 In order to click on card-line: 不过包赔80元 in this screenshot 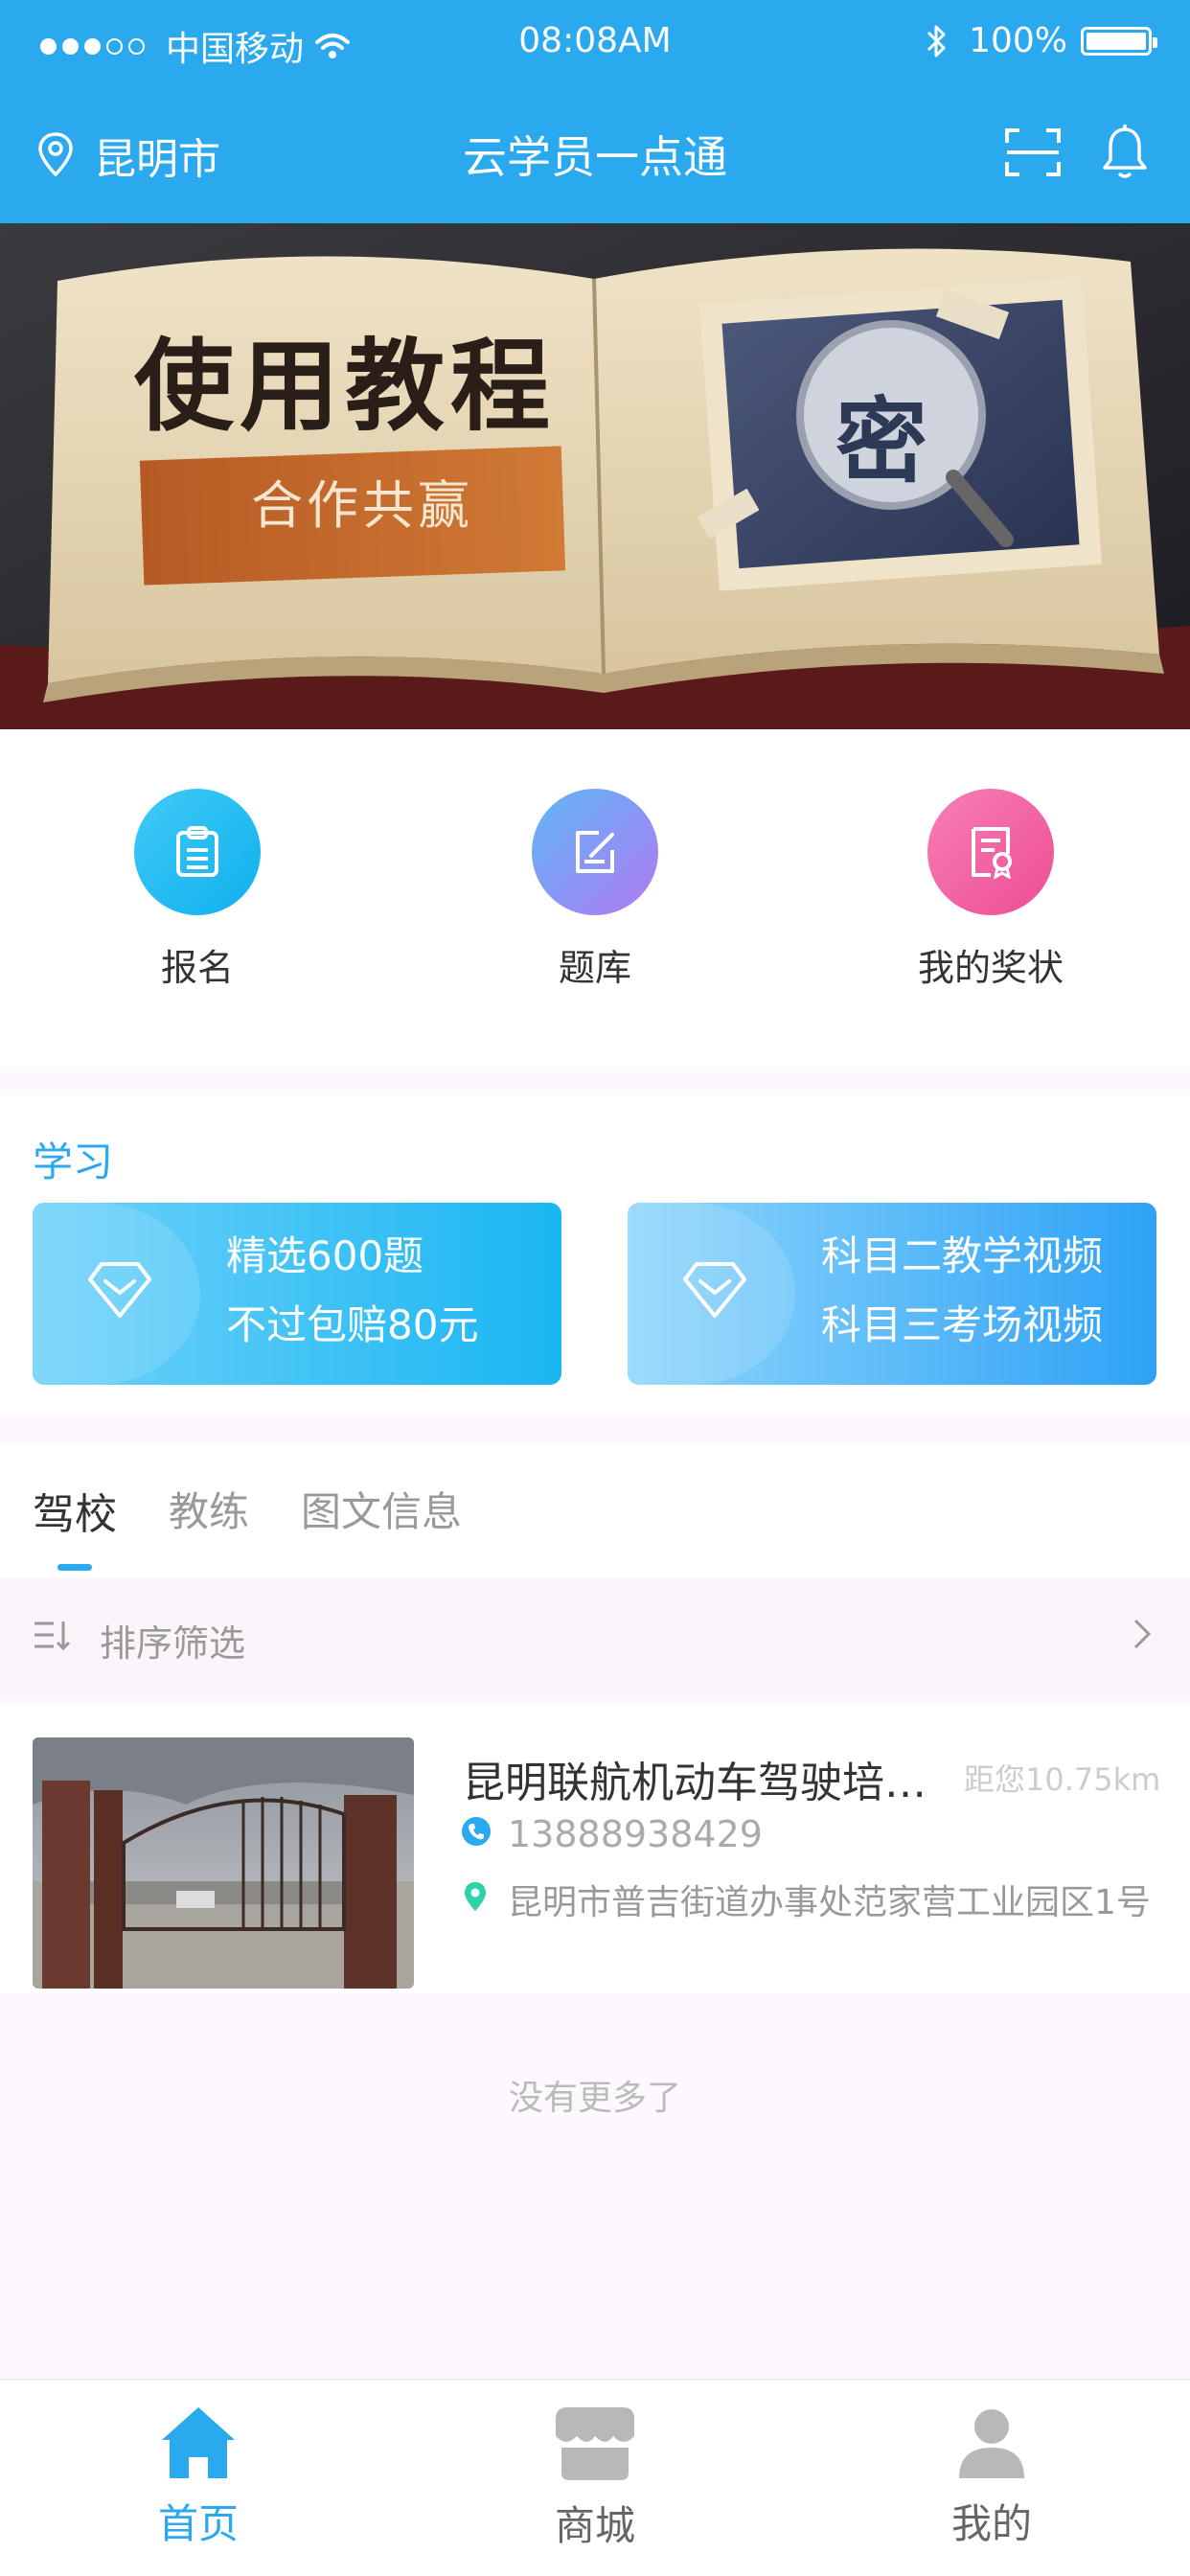, I will do `click(352, 1324)`.